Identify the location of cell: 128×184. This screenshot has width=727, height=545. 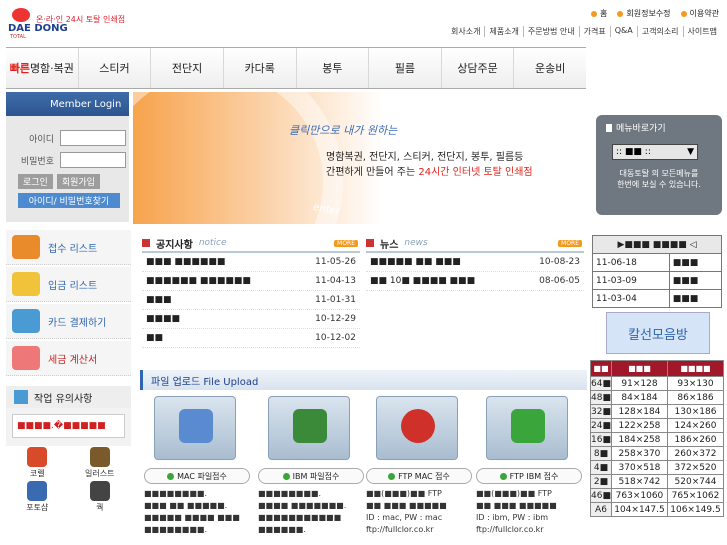
(639, 411).